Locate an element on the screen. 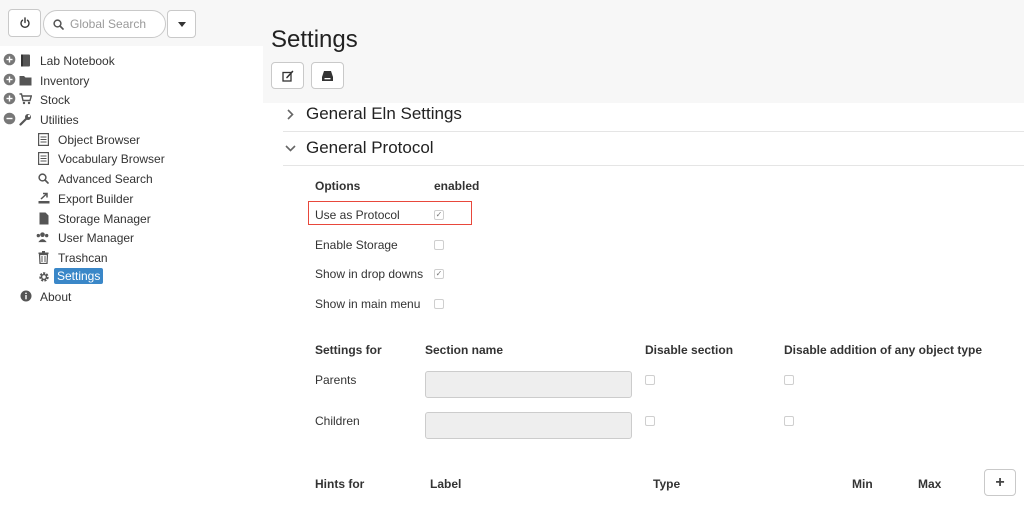 The height and width of the screenshot is (507, 1024). disable-section-header: Disable section is located at coordinates (689, 350).